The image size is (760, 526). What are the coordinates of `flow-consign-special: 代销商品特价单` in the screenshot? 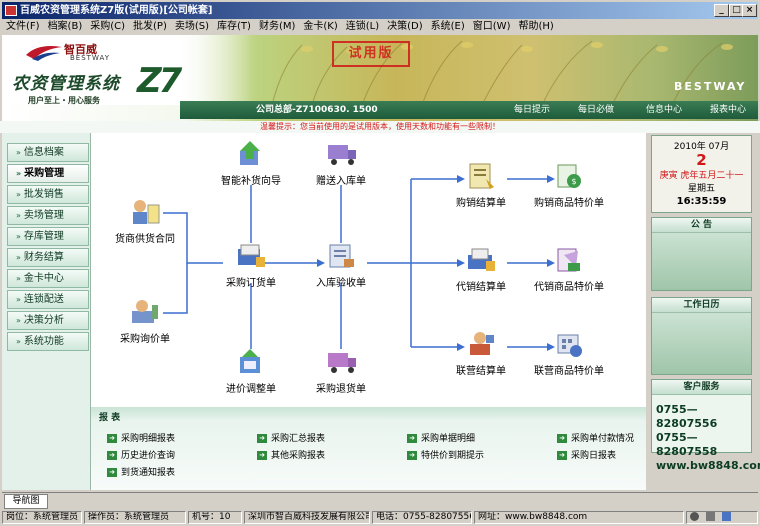 It's located at (569, 269).